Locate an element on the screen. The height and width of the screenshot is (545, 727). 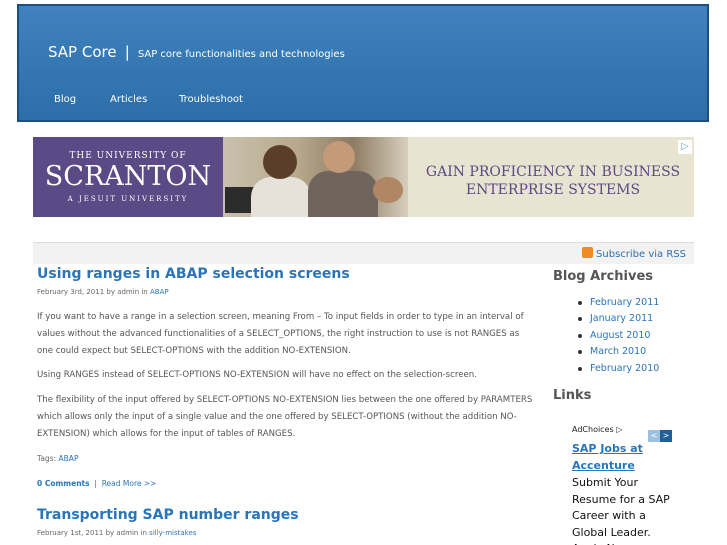
archive-link: February 2010 is located at coordinates (618, 371).